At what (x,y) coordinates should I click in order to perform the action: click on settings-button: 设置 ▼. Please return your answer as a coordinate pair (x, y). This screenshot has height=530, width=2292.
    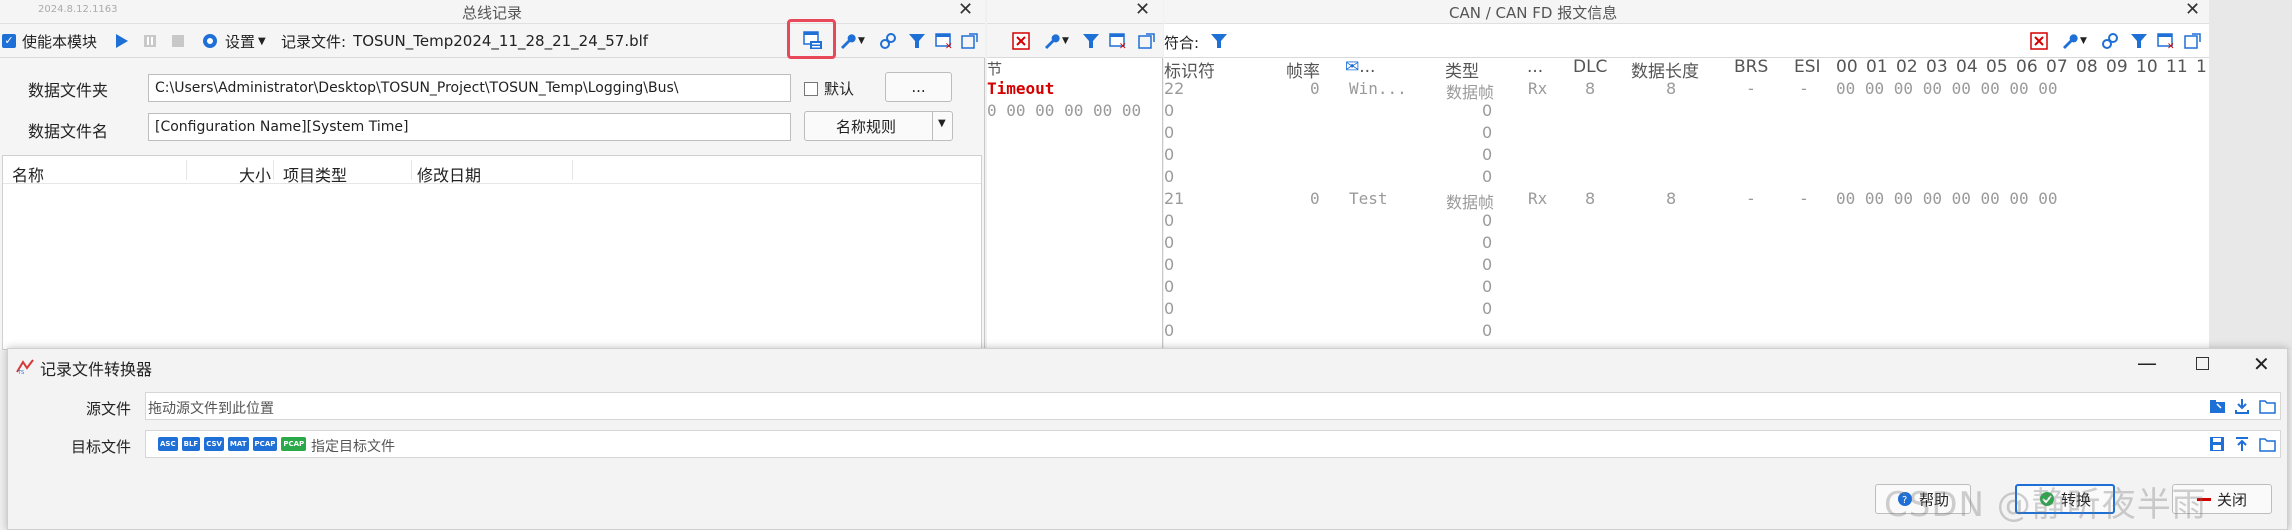
    Looking at the image, I should click on (233, 41).